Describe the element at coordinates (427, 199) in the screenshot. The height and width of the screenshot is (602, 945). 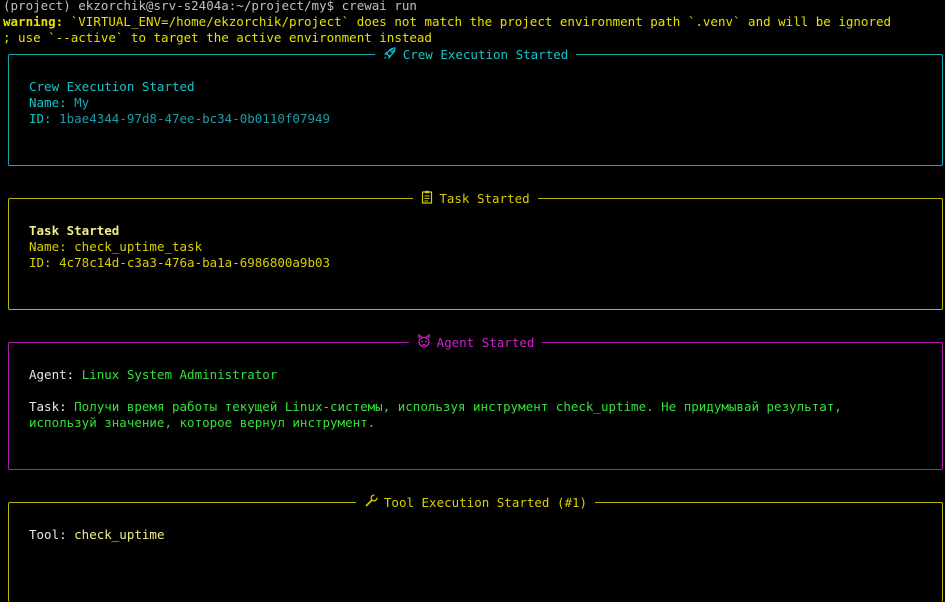
I see `clipboard-icon` at that location.